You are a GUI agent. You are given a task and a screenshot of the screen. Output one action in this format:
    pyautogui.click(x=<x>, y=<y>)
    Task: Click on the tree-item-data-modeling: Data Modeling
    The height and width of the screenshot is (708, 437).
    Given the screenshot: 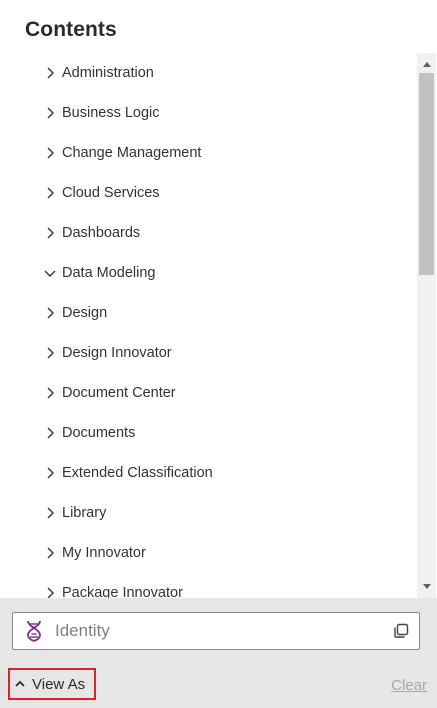 What is the action you would take?
    pyautogui.click(x=220, y=273)
    